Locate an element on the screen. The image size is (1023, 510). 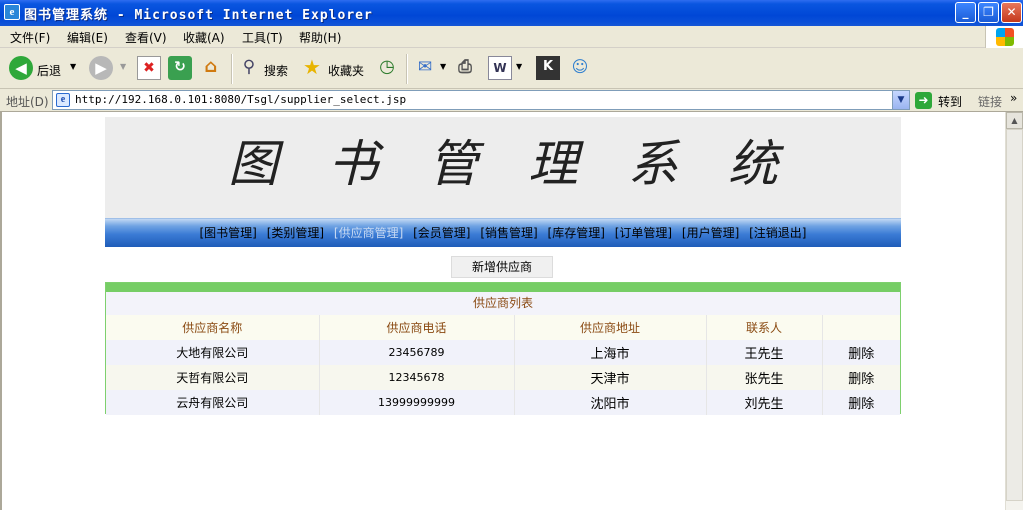
column-header-action is located at coordinates (861, 327).